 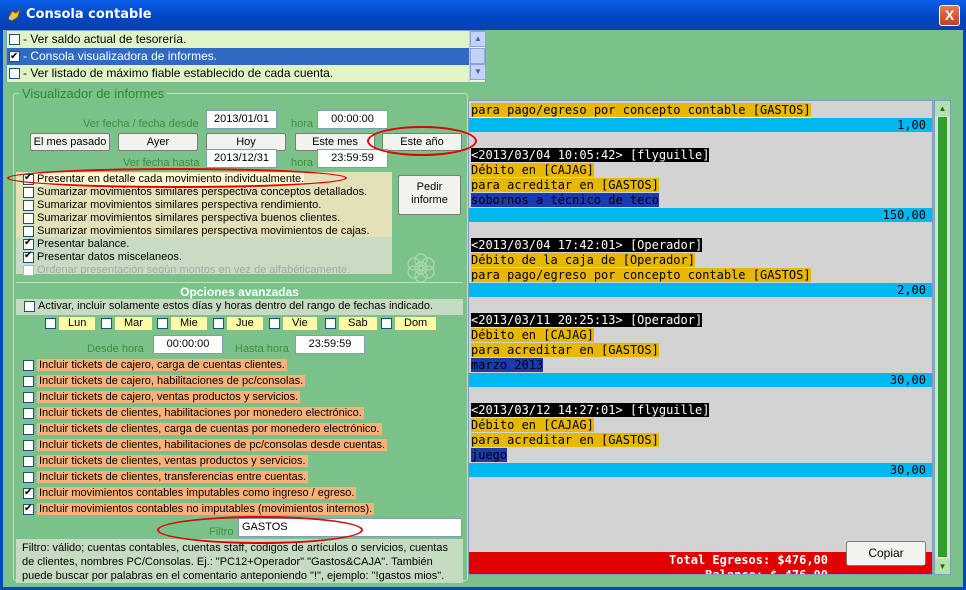 I want to click on report-line: para acreditar en [GASTOS], so click(x=565, y=440).